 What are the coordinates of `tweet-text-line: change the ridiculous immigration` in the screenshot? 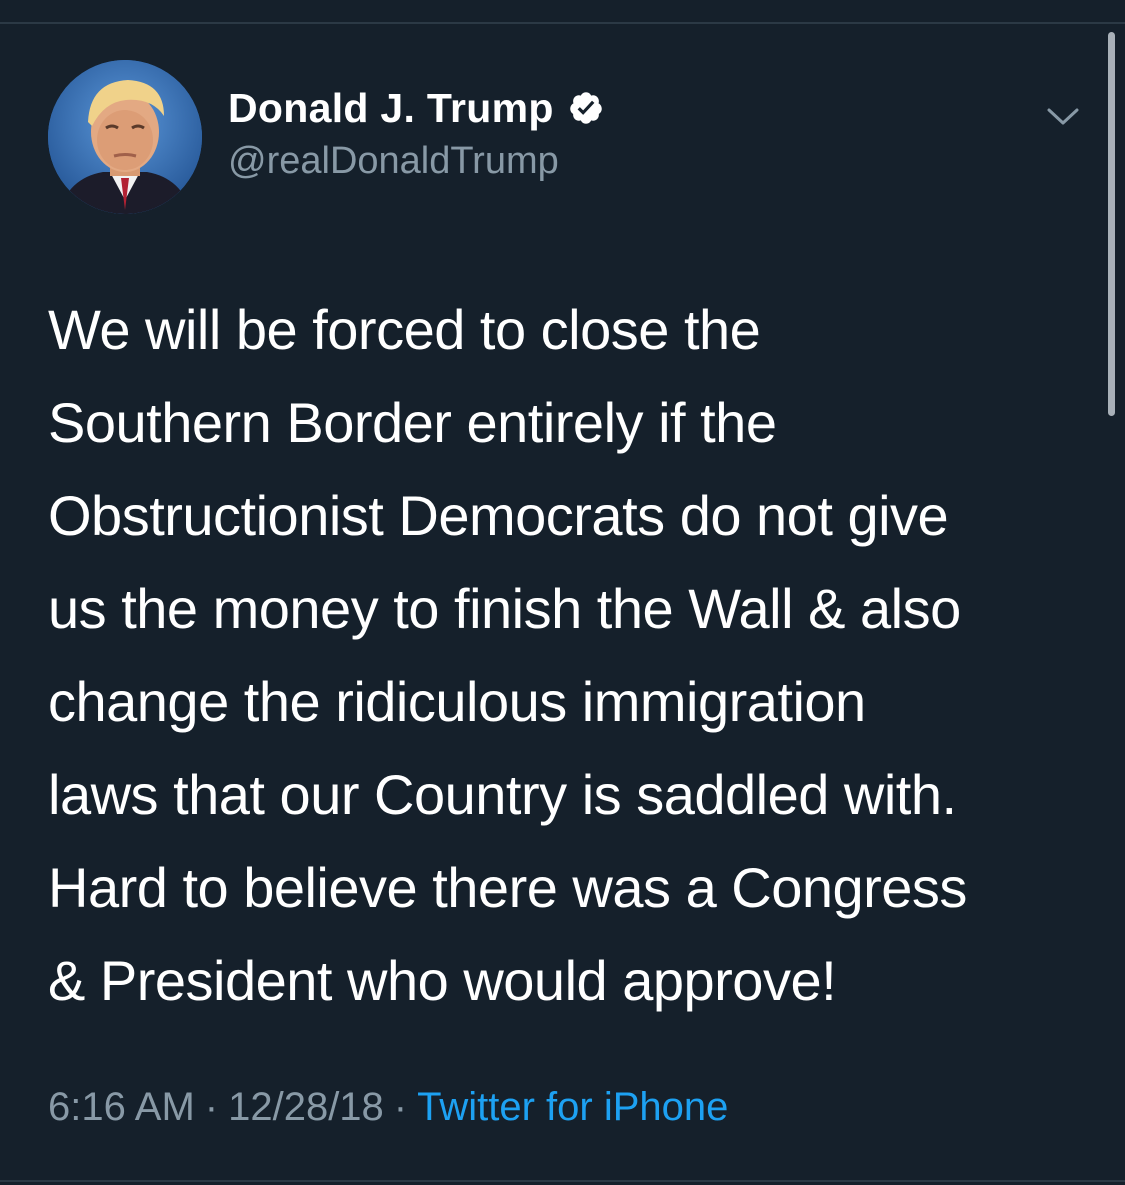 It's located at (457, 701).